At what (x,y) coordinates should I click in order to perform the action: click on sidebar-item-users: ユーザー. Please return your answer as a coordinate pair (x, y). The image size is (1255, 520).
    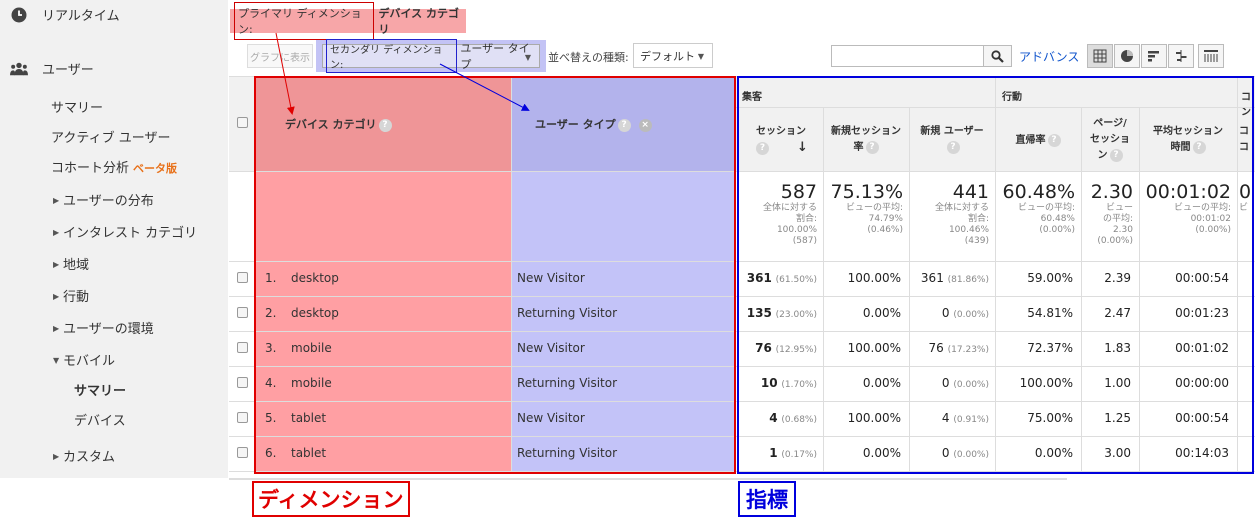
    Looking at the image, I should click on (52, 68).